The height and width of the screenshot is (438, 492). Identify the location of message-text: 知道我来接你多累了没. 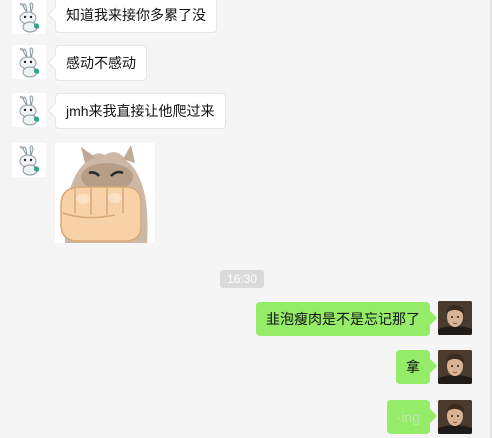
(136, 15).